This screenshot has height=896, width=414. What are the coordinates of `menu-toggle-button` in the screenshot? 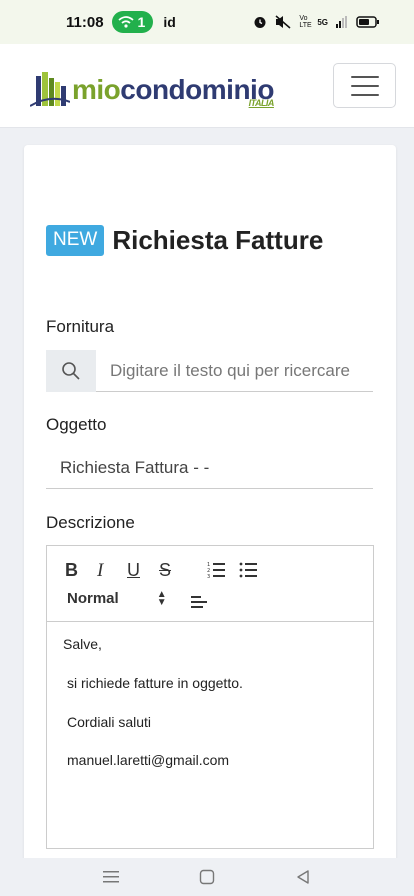 It's located at (364, 85).